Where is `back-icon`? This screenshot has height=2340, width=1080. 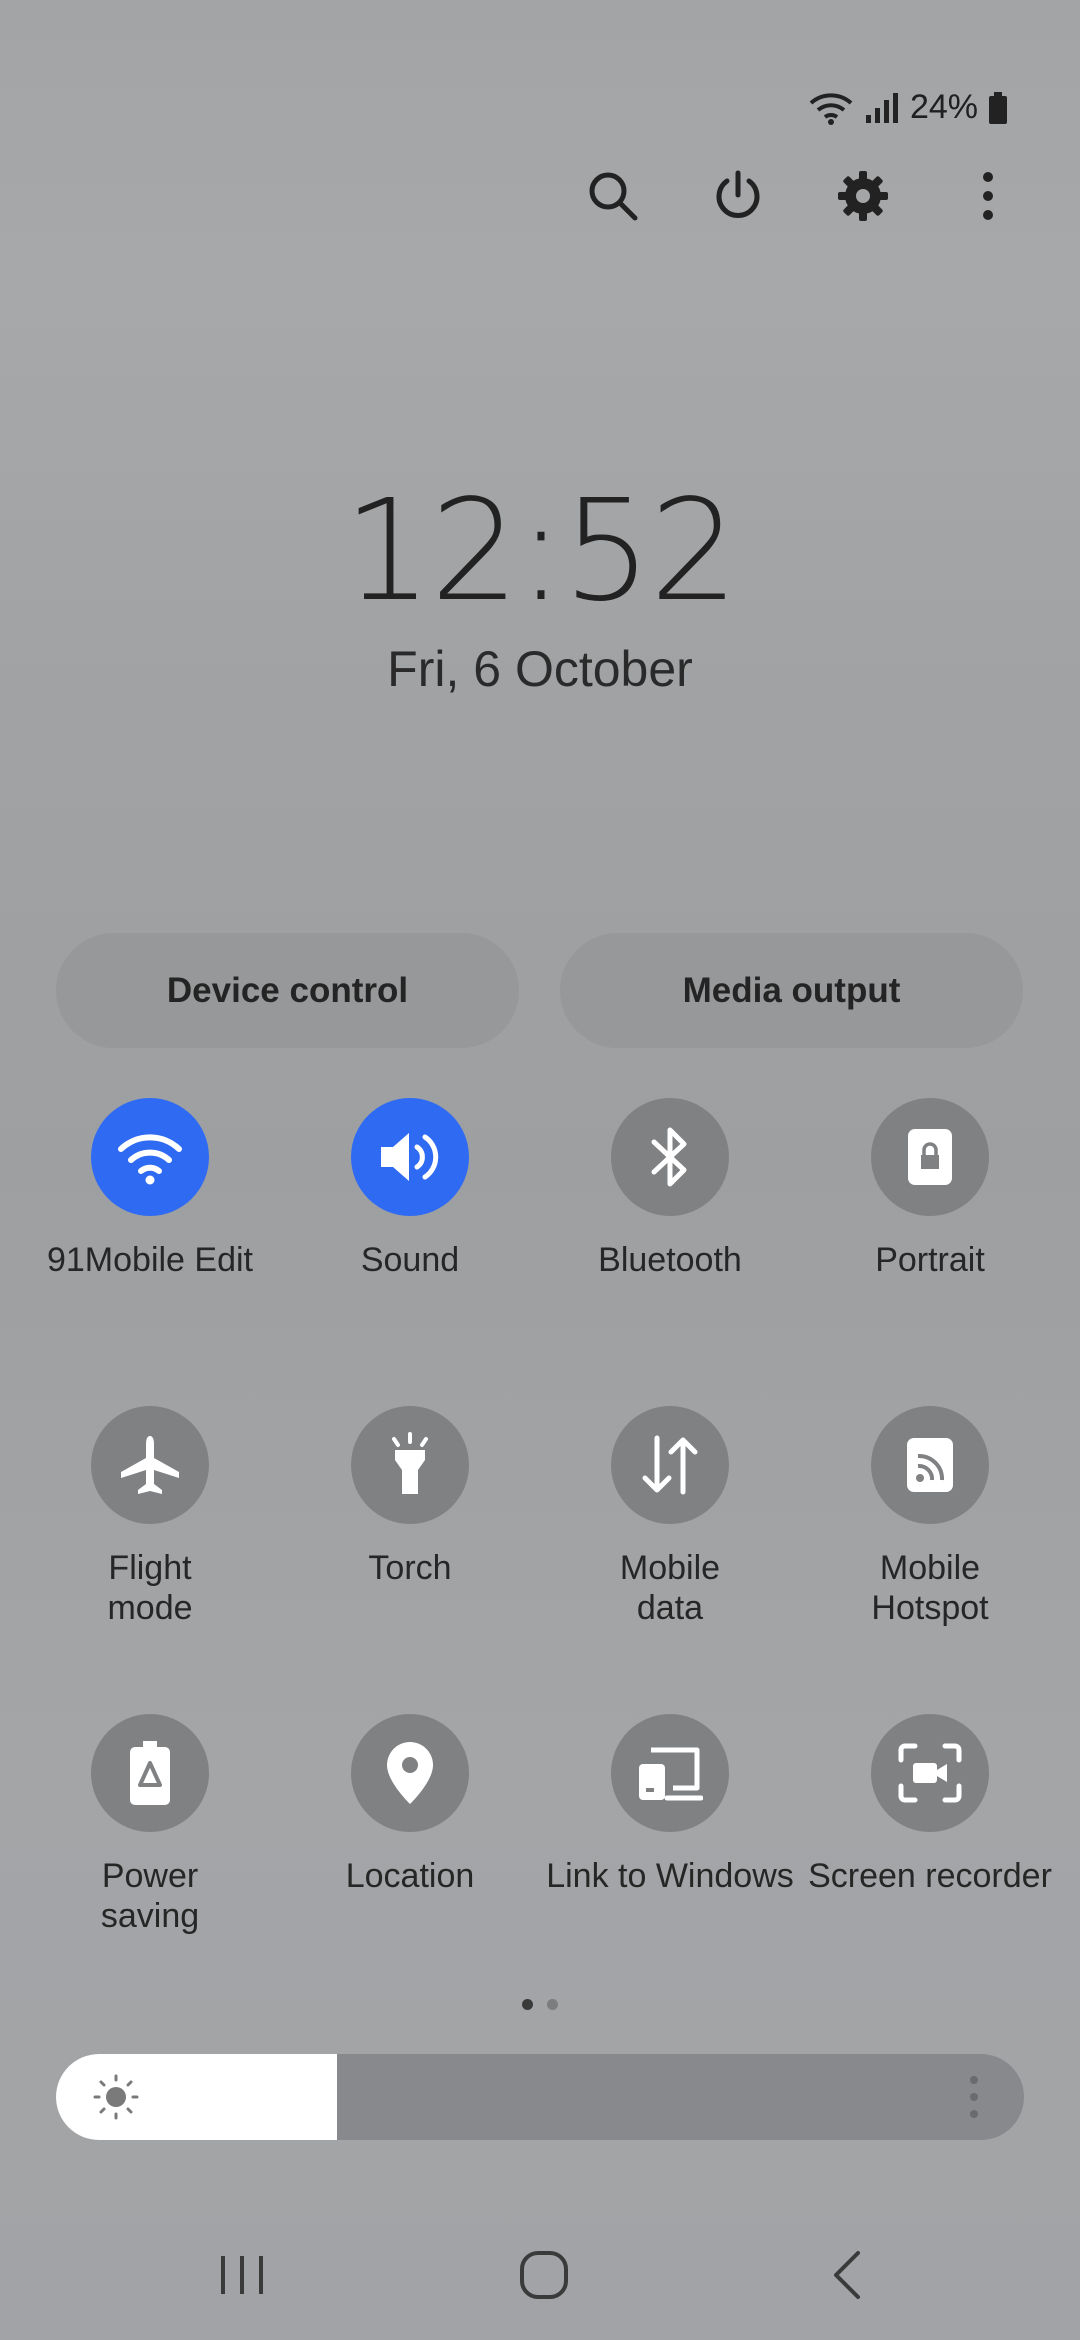
back-icon is located at coordinates (847, 2275).